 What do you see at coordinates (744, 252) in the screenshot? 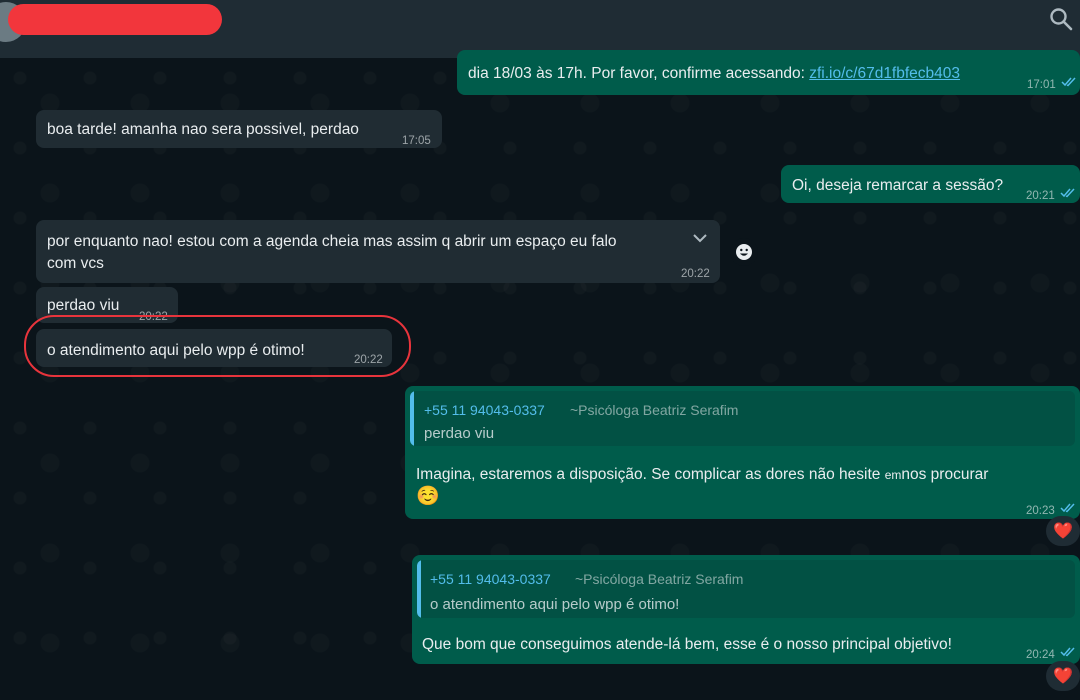
I see `smiley-icon` at bounding box center [744, 252].